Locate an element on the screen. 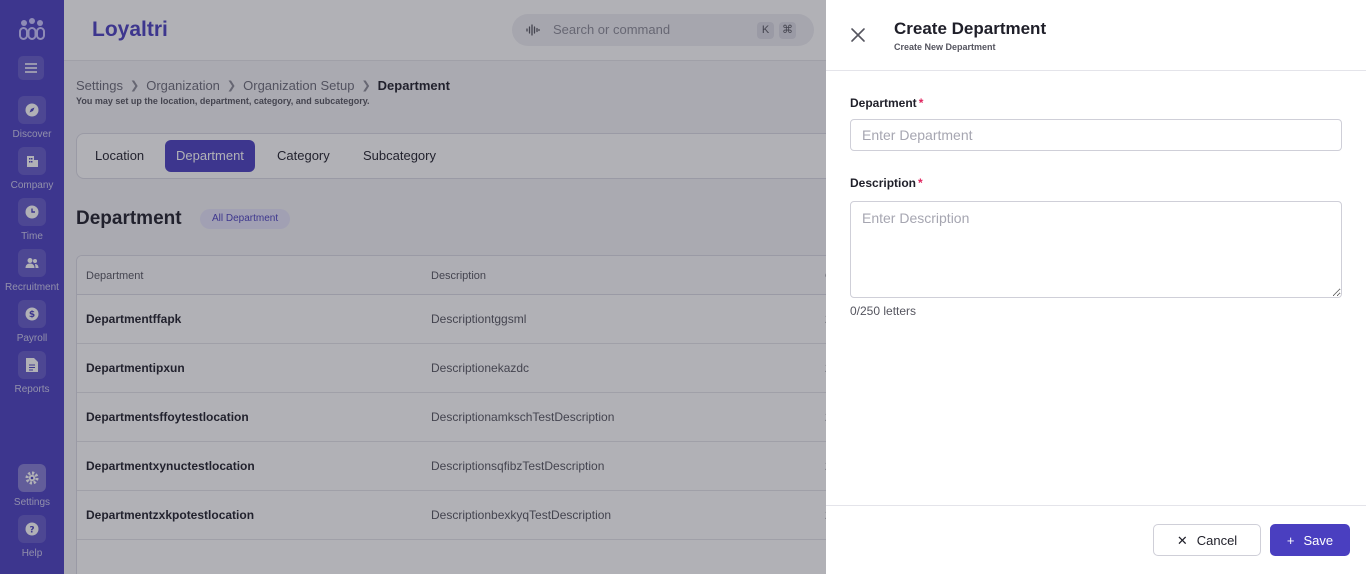 The width and height of the screenshot is (1366, 574). description-textarea is located at coordinates (1096, 249).